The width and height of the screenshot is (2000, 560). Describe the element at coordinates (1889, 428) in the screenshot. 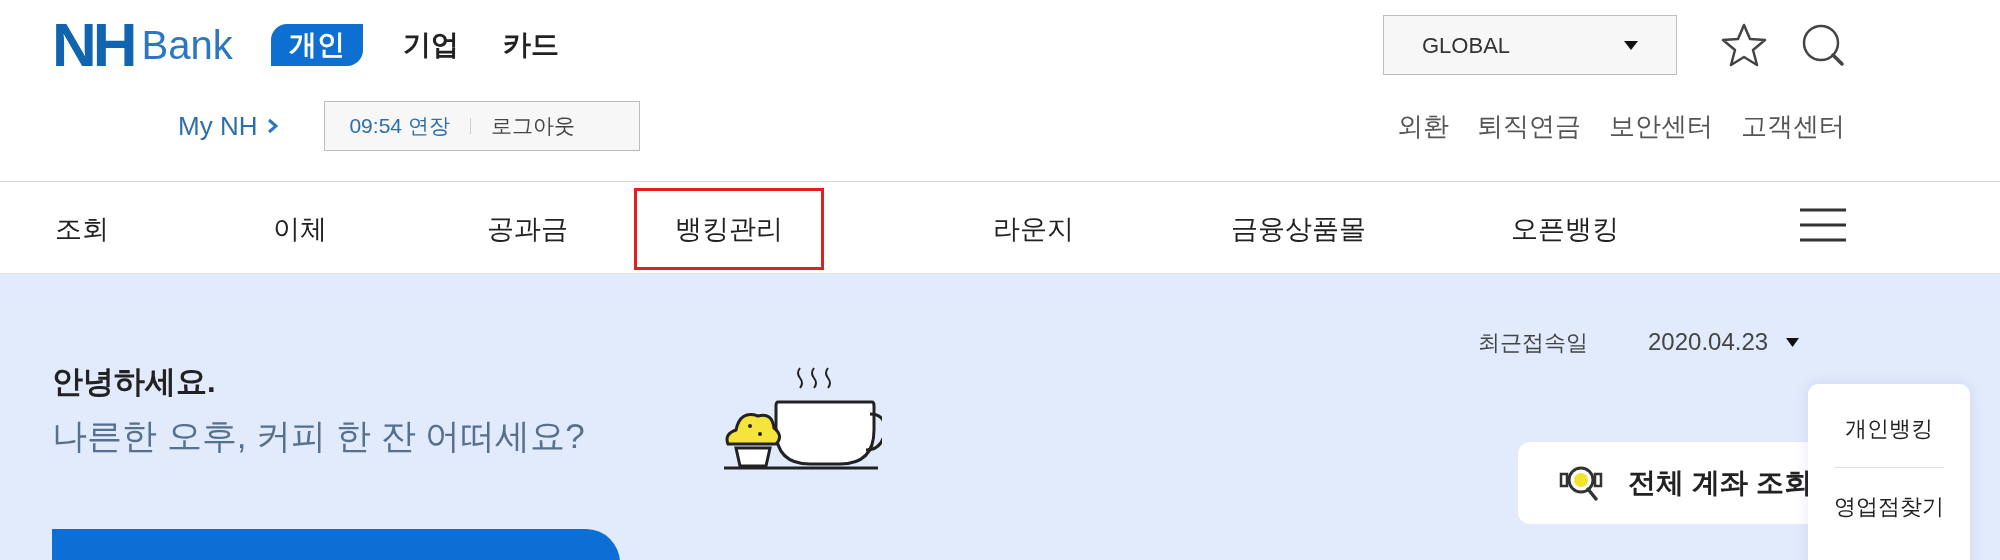

I see `quick-menu-item: 개인뱅킹` at that location.